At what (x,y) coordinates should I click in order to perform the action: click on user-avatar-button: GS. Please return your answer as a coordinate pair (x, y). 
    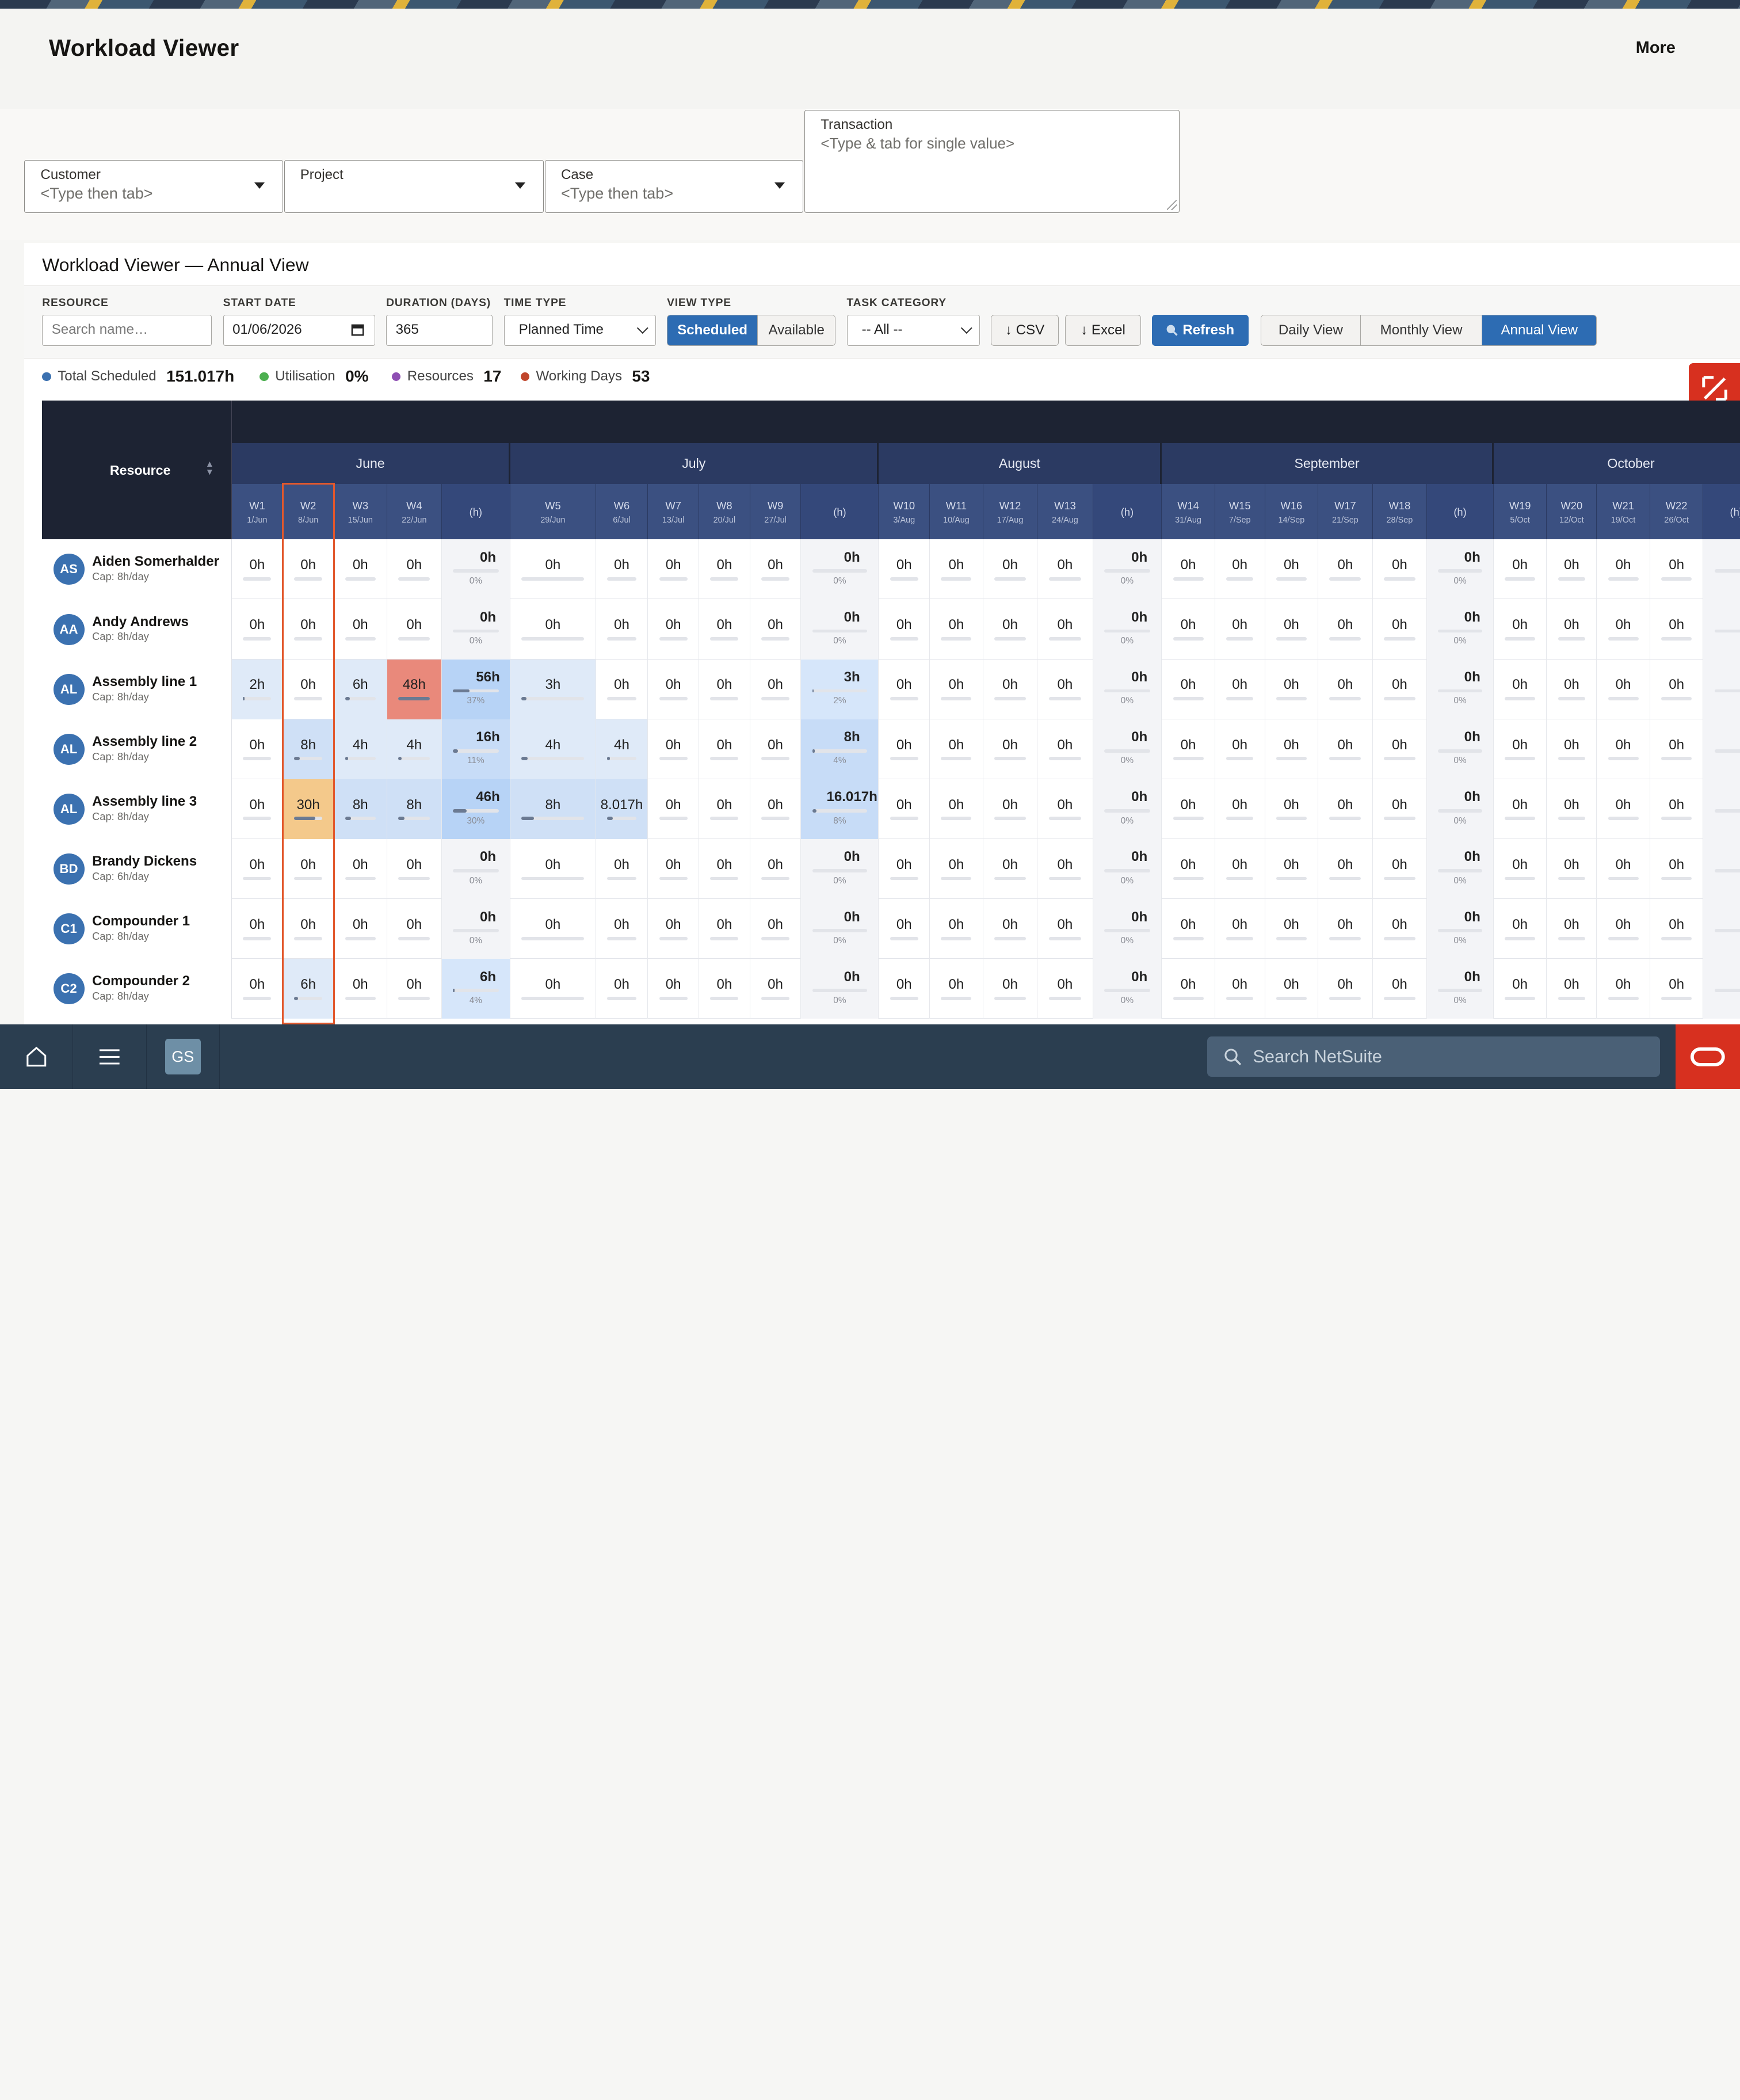
    Looking at the image, I should click on (183, 1056).